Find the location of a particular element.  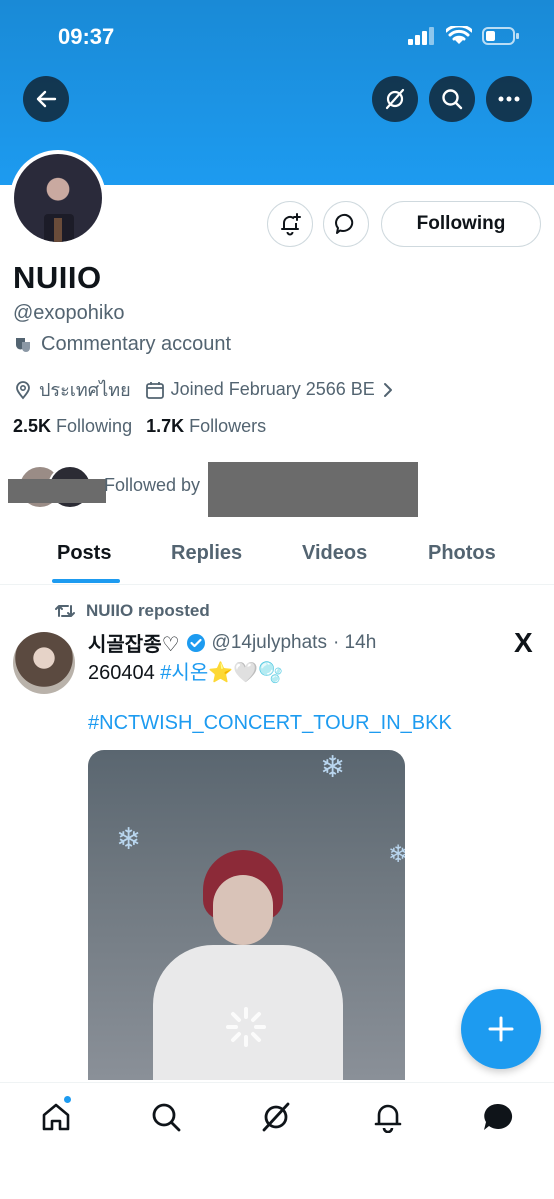

avatar is located at coordinates (58, 198).